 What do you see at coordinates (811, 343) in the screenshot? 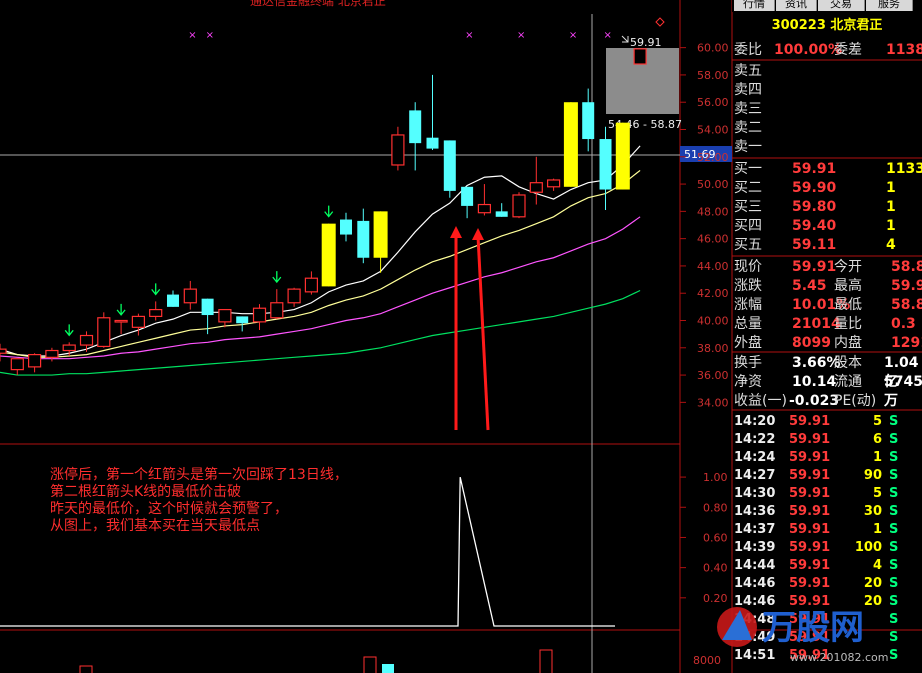
I see `stat-value: 8099` at bounding box center [811, 343].